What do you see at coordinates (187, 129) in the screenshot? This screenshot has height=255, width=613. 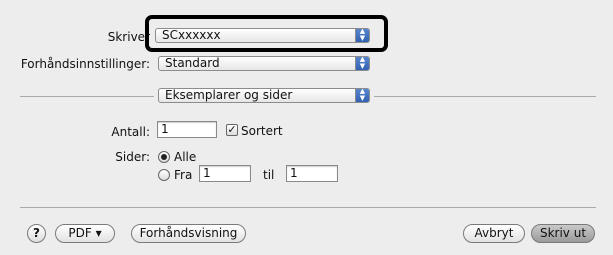 I see `copies-field: 1` at bounding box center [187, 129].